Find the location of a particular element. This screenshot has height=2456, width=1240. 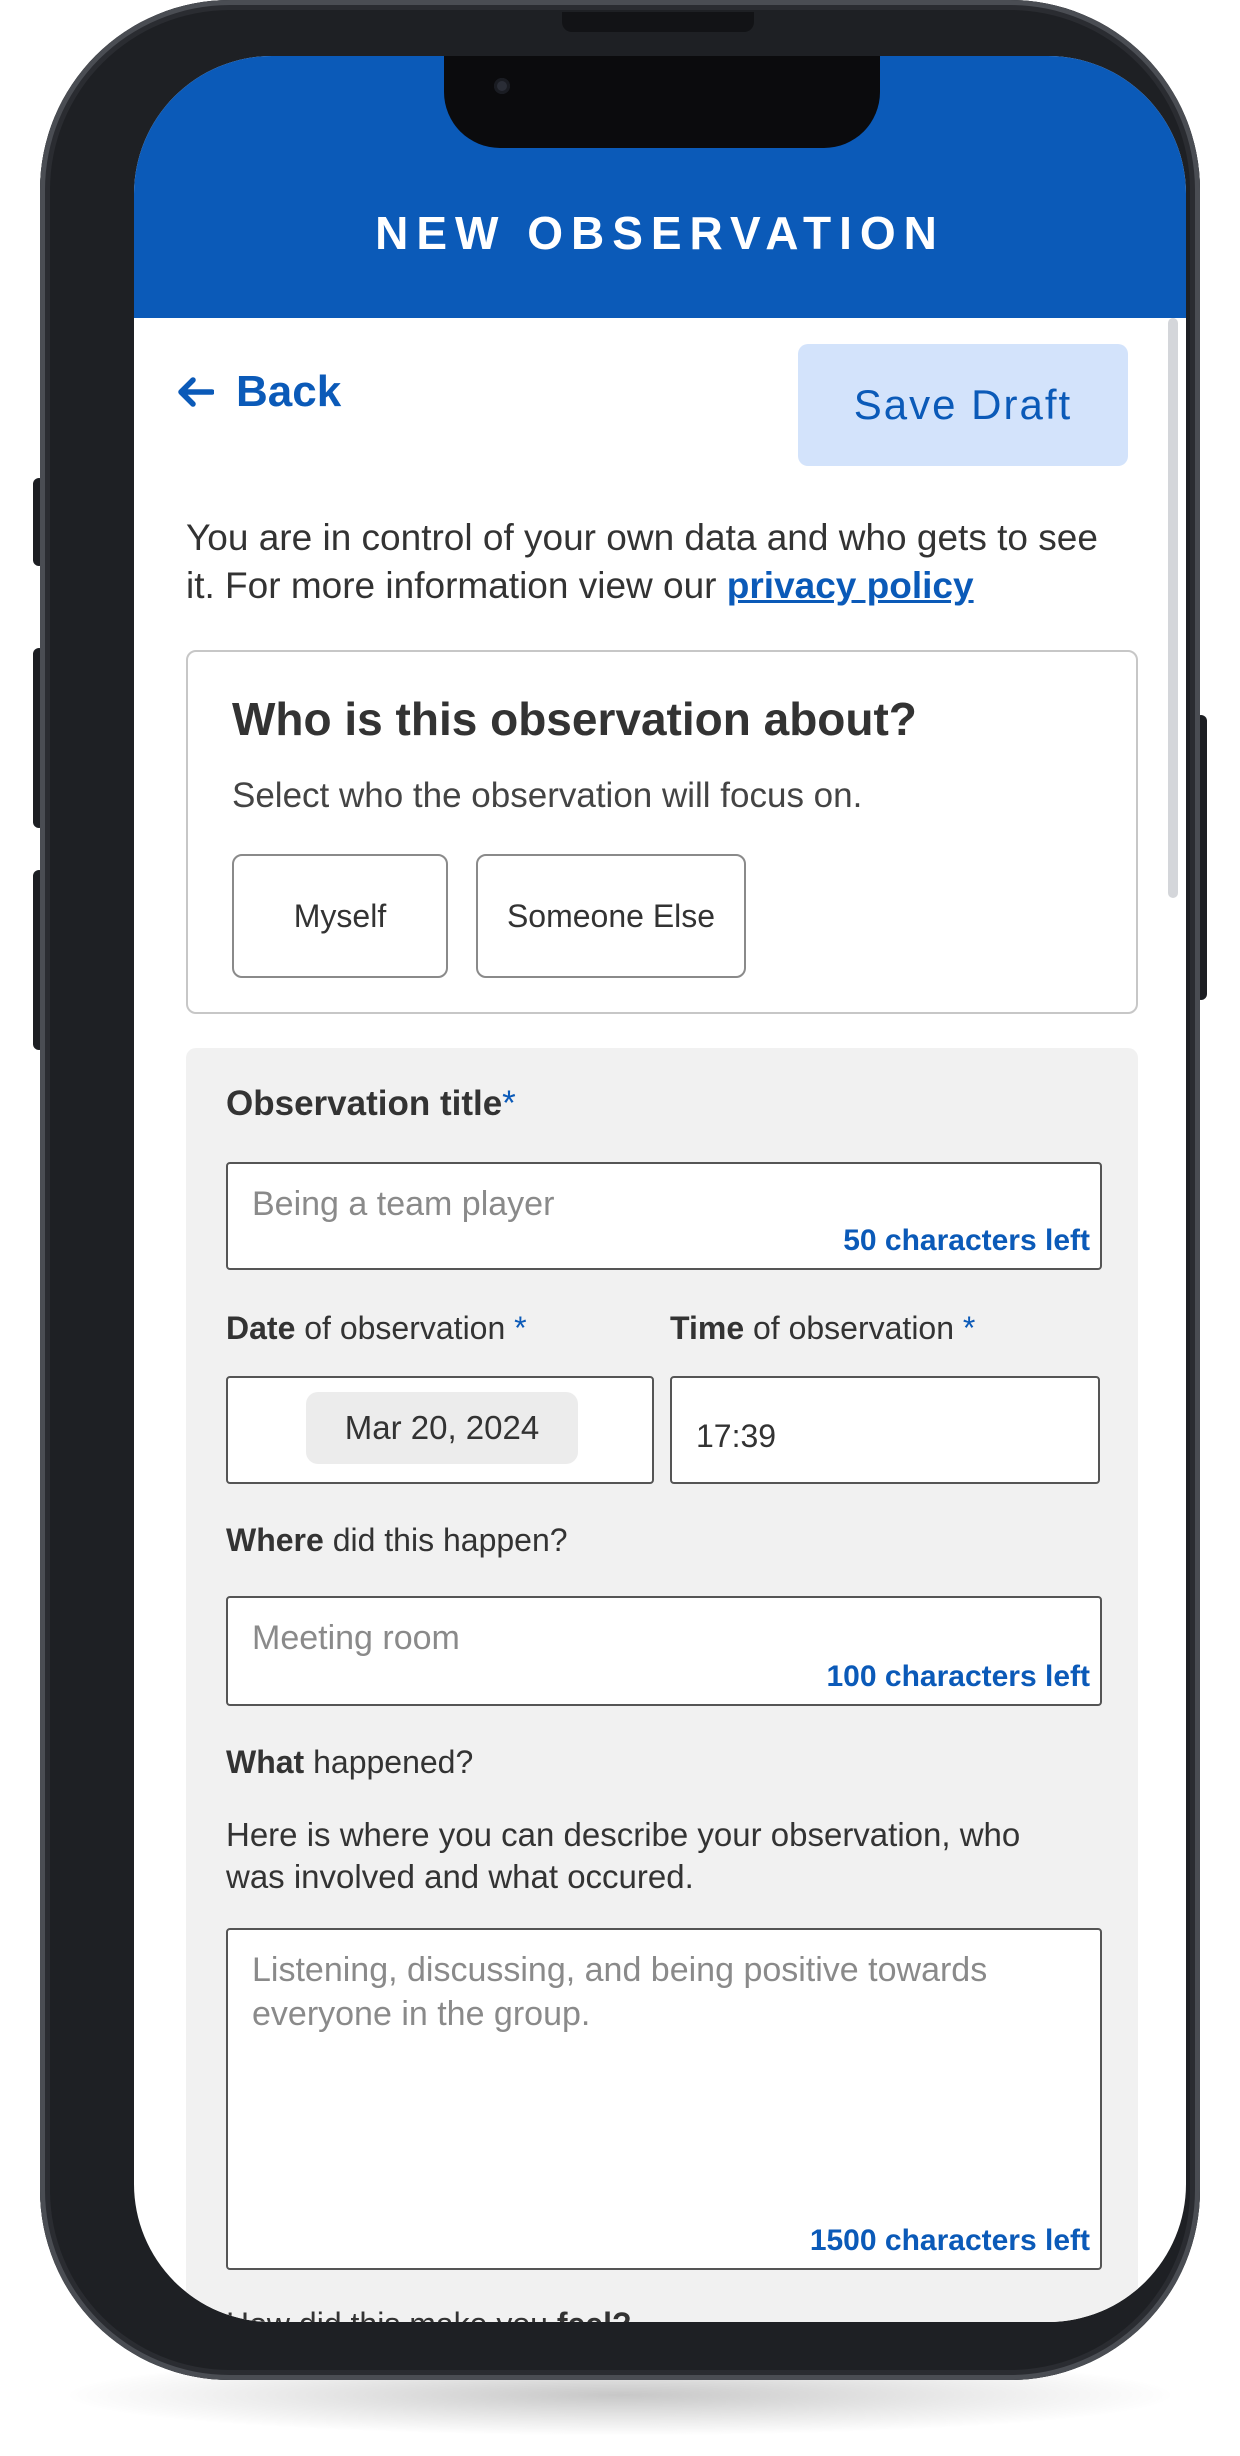

back-label: Back is located at coordinates (289, 391).